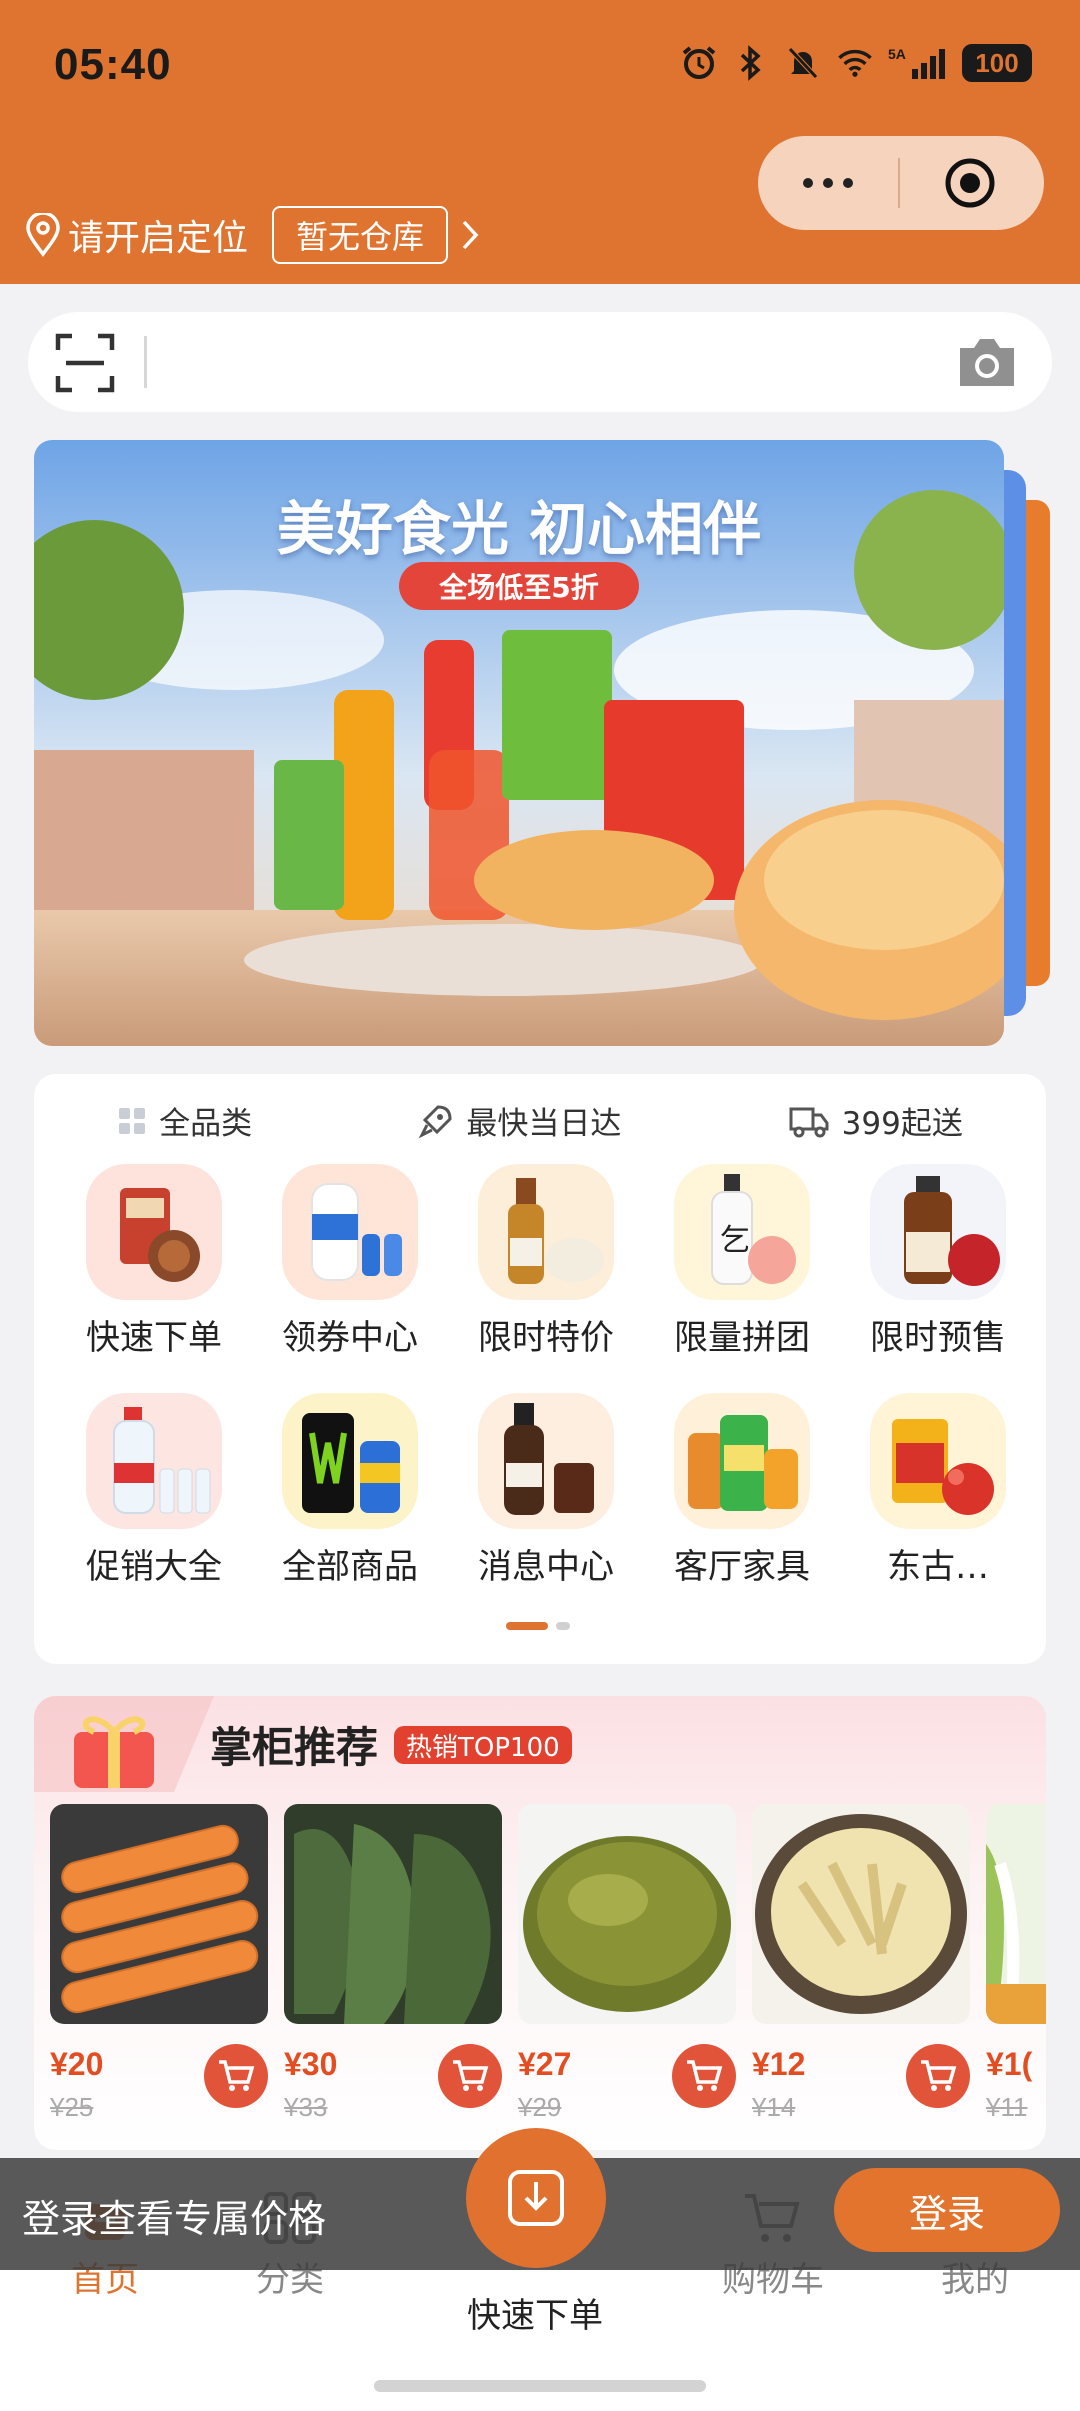 The image size is (1080, 2411). I want to click on promotions-icon, so click(154, 1461).